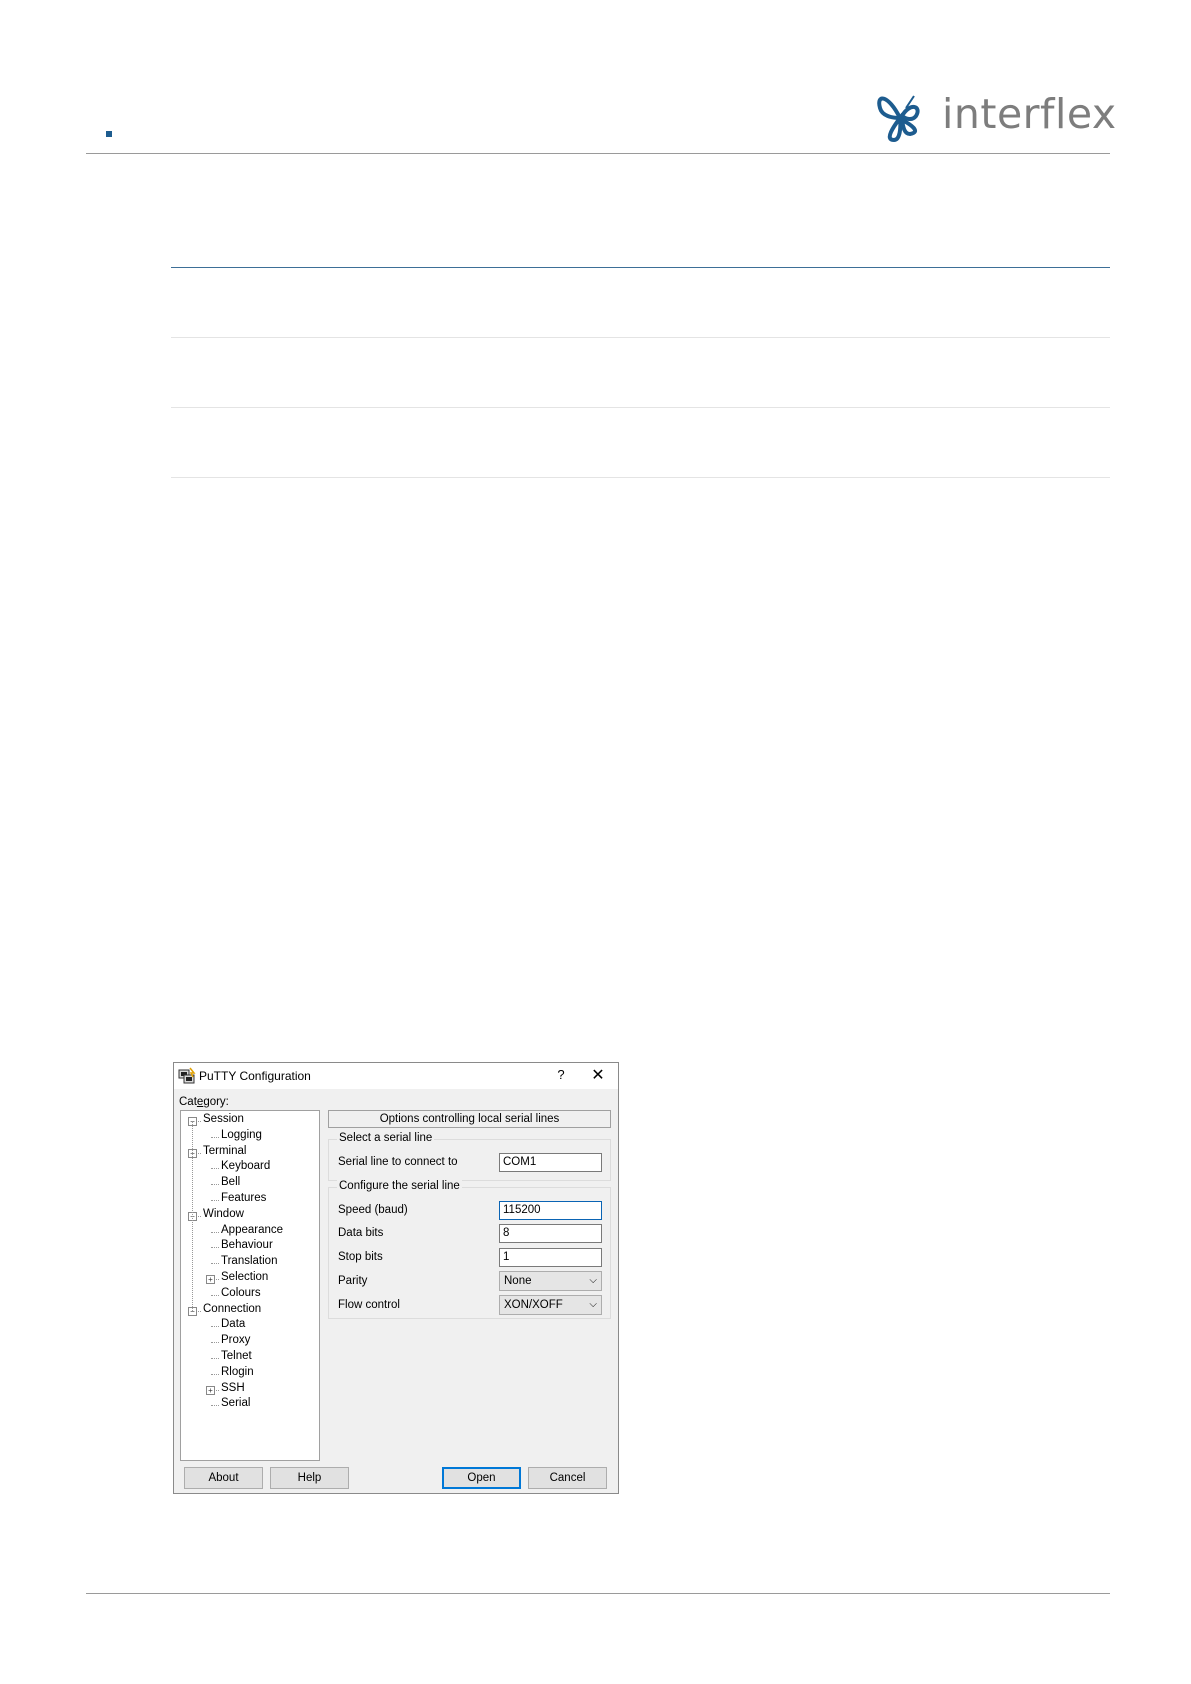 This screenshot has width=1191, height=1684. What do you see at coordinates (898, 119) in the screenshot?
I see `butterfly-logo-icon` at bounding box center [898, 119].